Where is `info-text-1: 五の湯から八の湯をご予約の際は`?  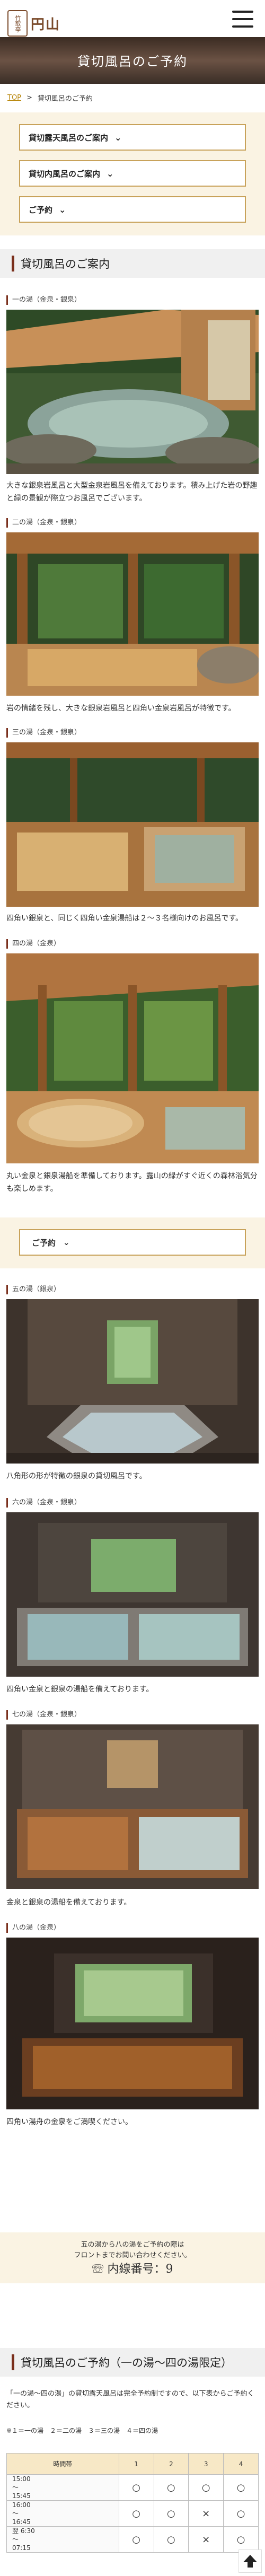 info-text-1: 五の湯から八の湯をご予約の際は is located at coordinates (132, 2245).